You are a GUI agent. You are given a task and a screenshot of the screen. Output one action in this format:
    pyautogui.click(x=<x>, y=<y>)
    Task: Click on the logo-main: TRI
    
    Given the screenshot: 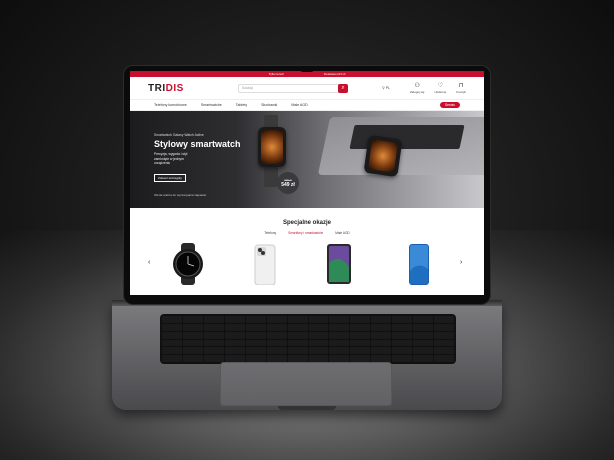 What is the action you would take?
    pyautogui.click(x=157, y=88)
    